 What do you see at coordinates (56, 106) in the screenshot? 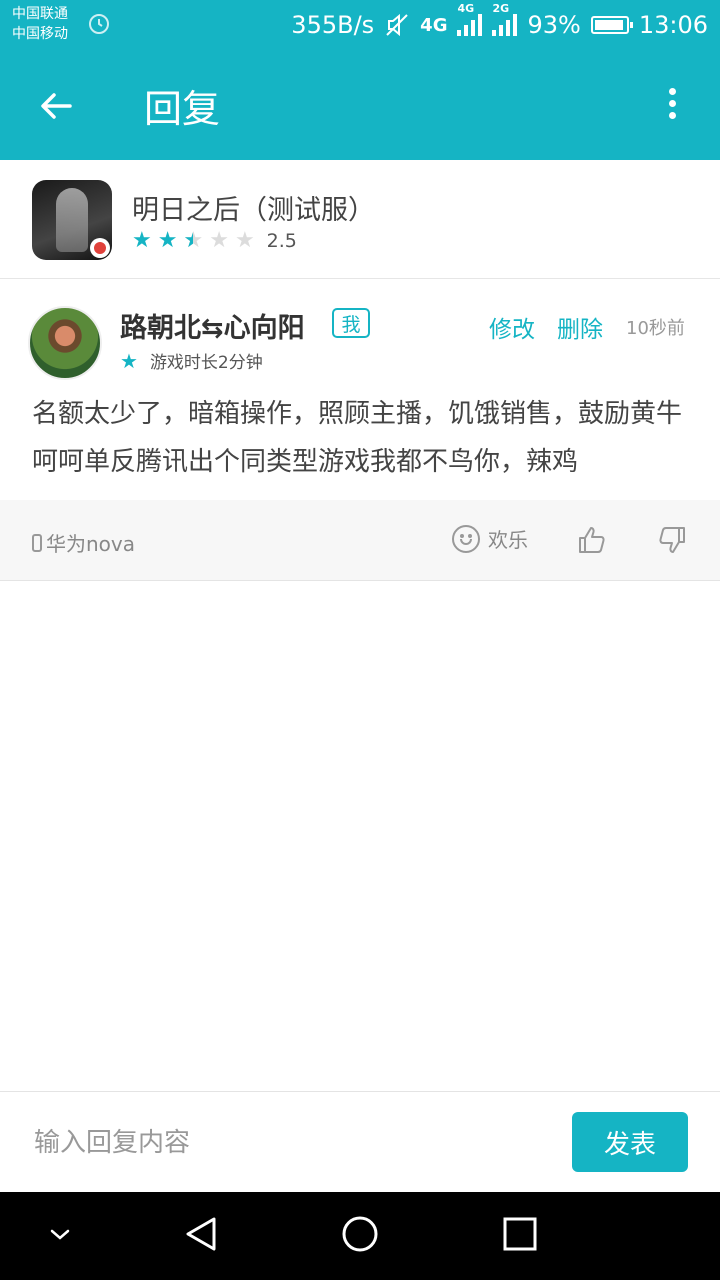
I see `arrow-left-icon` at bounding box center [56, 106].